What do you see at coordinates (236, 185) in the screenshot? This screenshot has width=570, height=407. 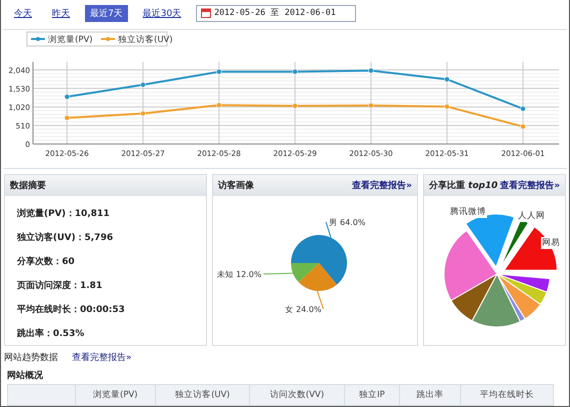 I see `panel-title: 访客画像` at bounding box center [236, 185].